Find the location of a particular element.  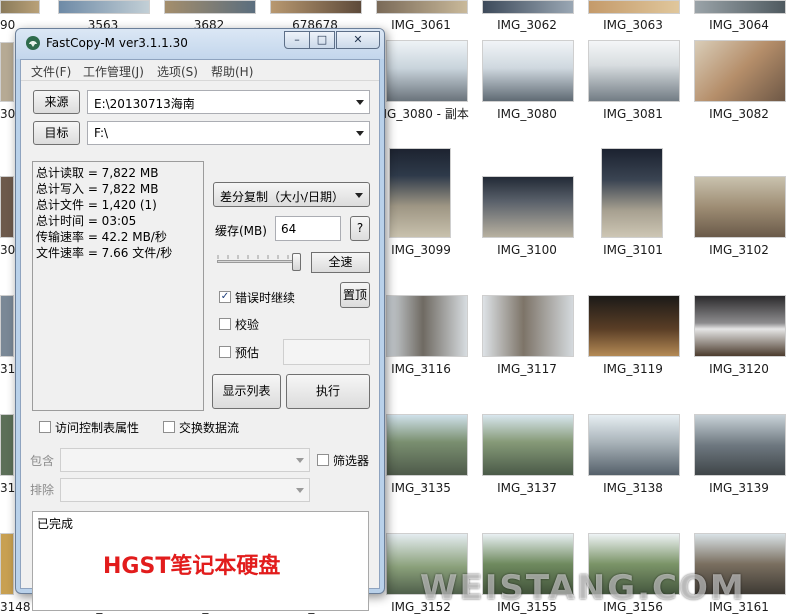

pin-top-button: 置顶 is located at coordinates (355, 295).